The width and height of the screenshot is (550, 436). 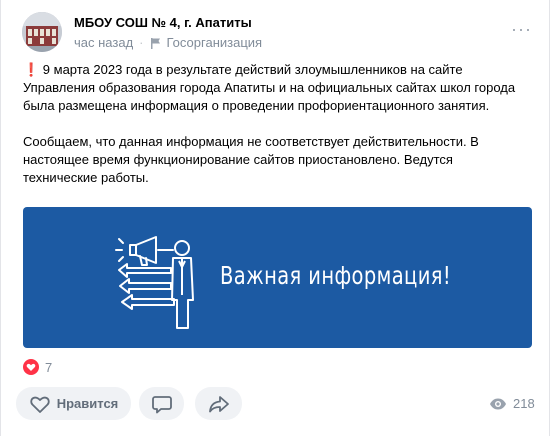 I want to click on like-button-label: Нравится, so click(x=87, y=403).